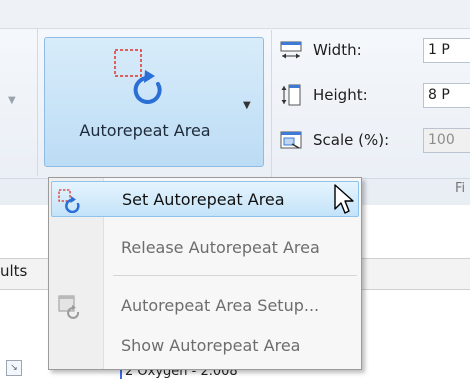 Image resolution: width=470 pixels, height=386 pixels. I want to click on menu-item-label: Show Autorepeat Area, so click(211, 345).